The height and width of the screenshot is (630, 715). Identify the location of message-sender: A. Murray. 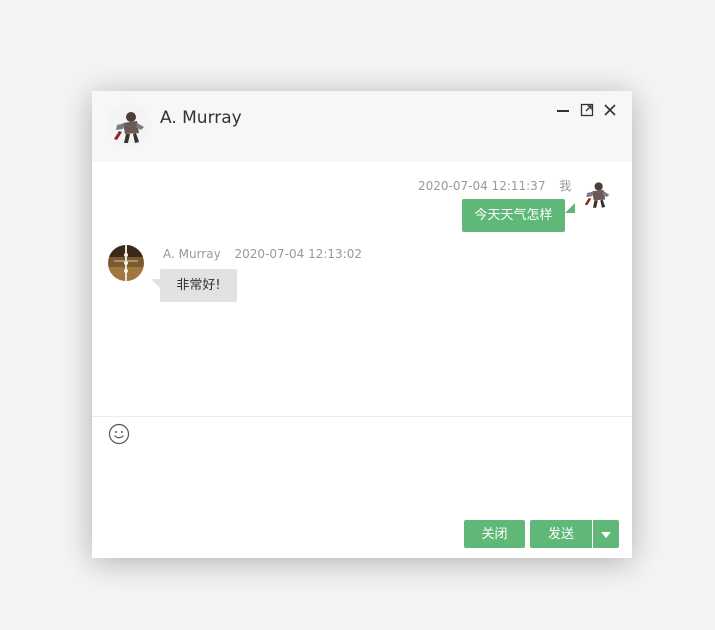
(192, 254).